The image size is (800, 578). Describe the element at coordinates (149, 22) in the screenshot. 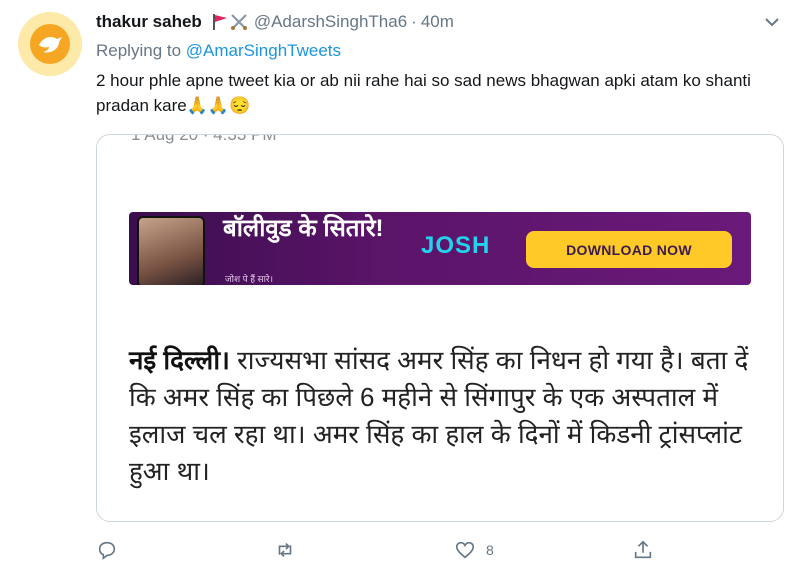

I see `author-name: thakur saheb` at that location.